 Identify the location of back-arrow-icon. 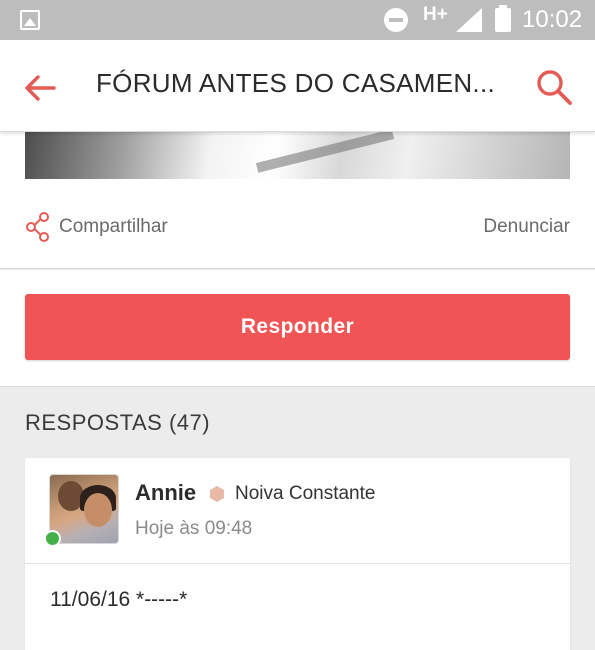
(40, 88).